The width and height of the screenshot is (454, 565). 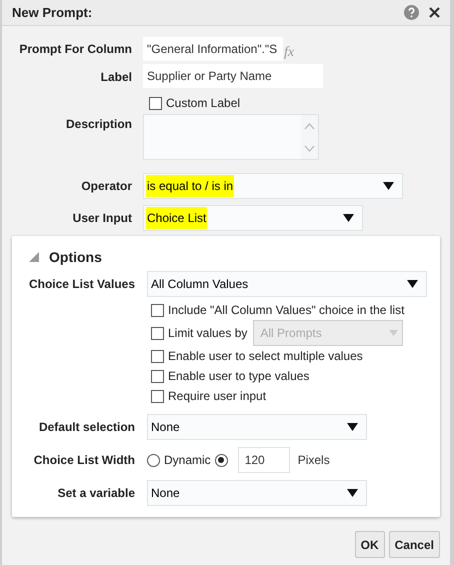 What do you see at coordinates (253, 218) in the screenshot?
I see `user-input-select: Choice List` at bounding box center [253, 218].